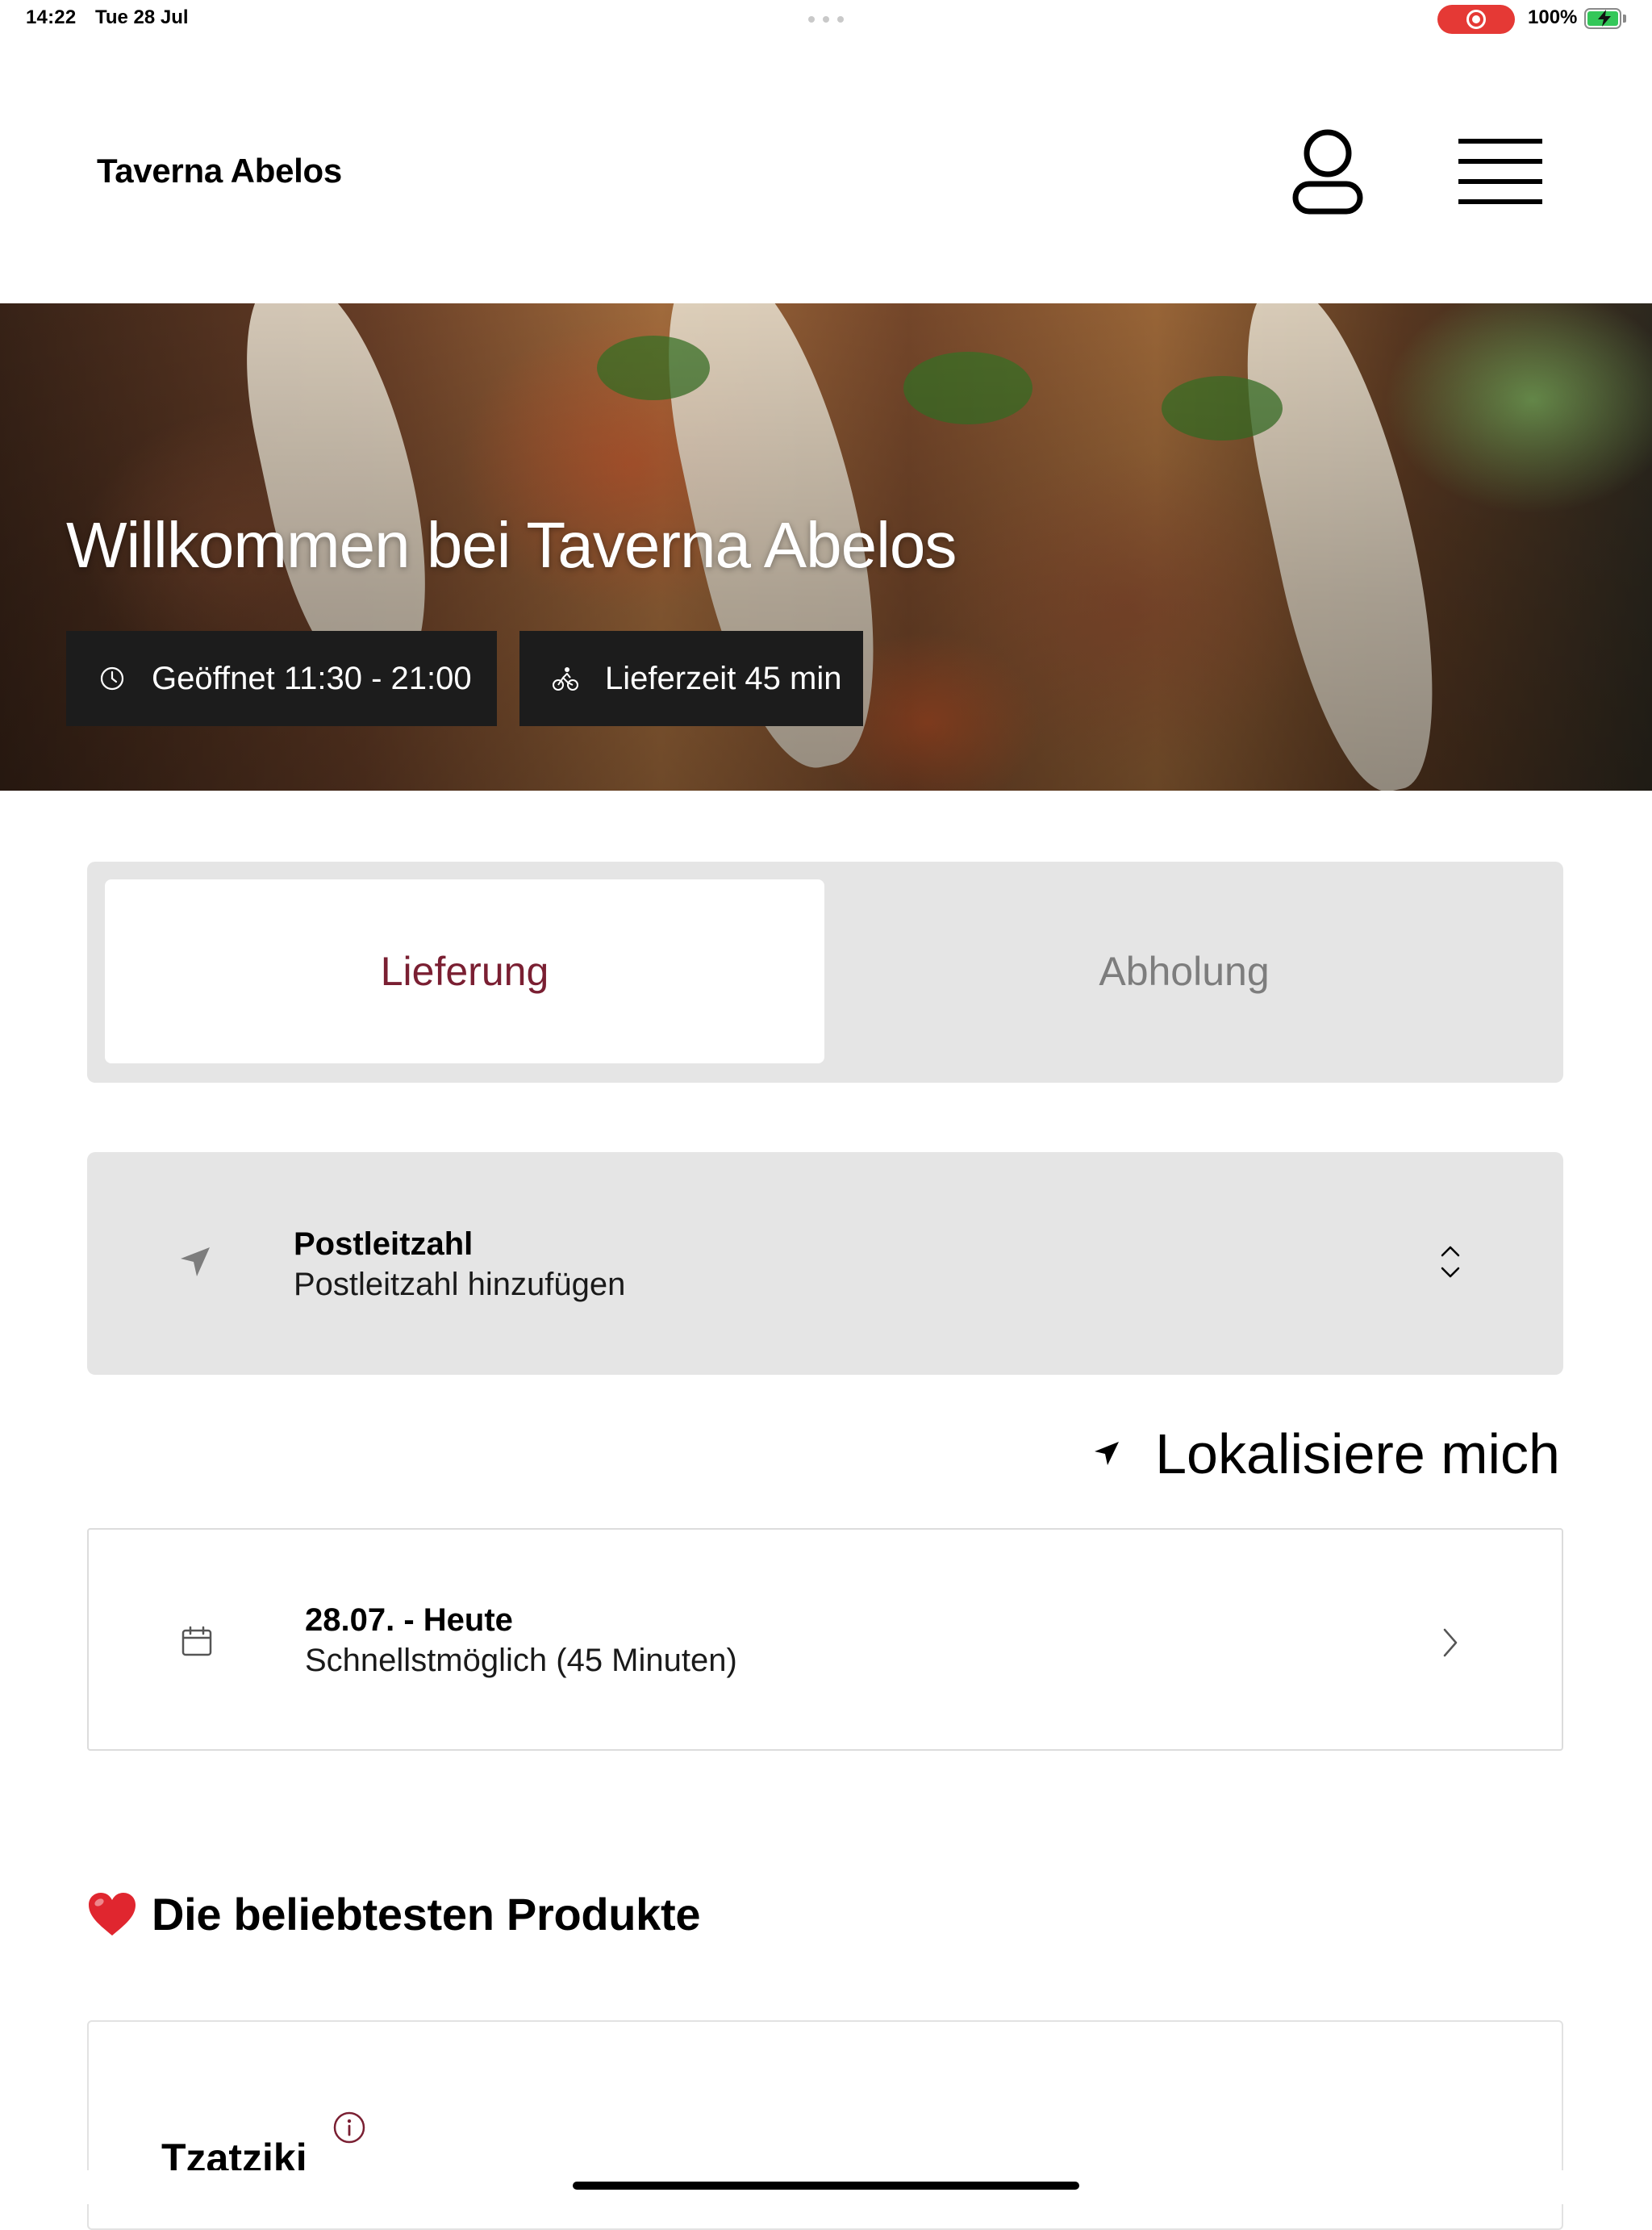  Describe the element at coordinates (426, 1914) in the screenshot. I see `section-title: Die beliebtesten Produkte` at that location.